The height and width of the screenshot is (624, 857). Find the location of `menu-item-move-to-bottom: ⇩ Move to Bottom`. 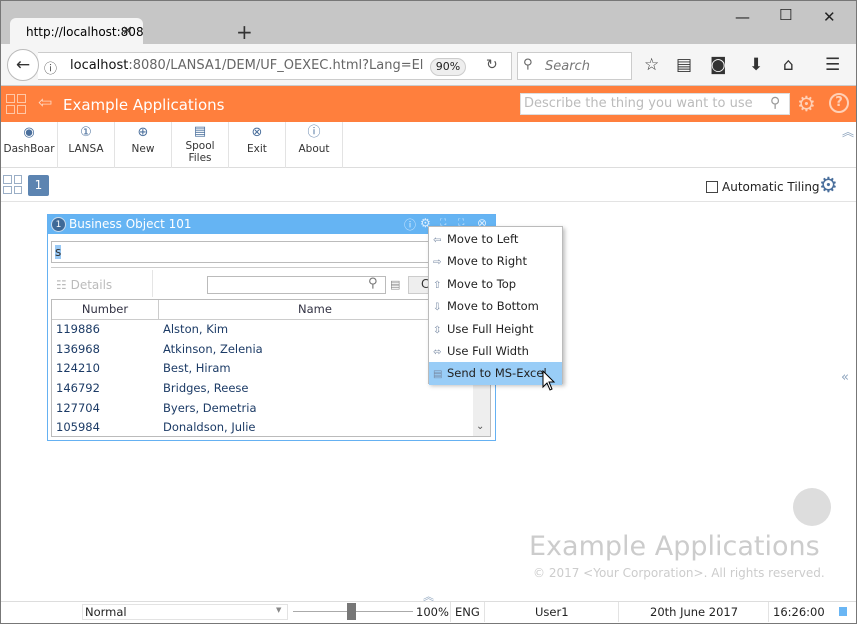

menu-item-move-to-bottom: ⇩ Move to Bottom is located at coordinates (495, 306).